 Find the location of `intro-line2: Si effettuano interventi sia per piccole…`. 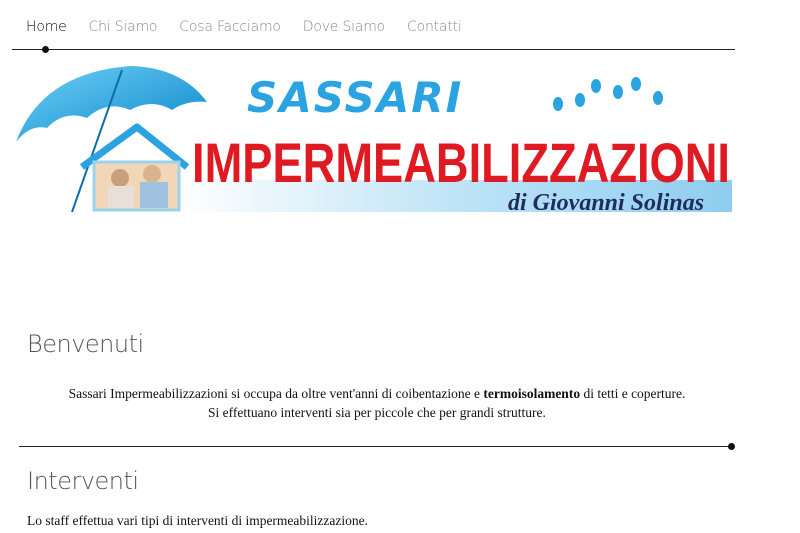

intro-line2: Si effettuano interventi sia per piccole… is located at coordinates (377, 412).